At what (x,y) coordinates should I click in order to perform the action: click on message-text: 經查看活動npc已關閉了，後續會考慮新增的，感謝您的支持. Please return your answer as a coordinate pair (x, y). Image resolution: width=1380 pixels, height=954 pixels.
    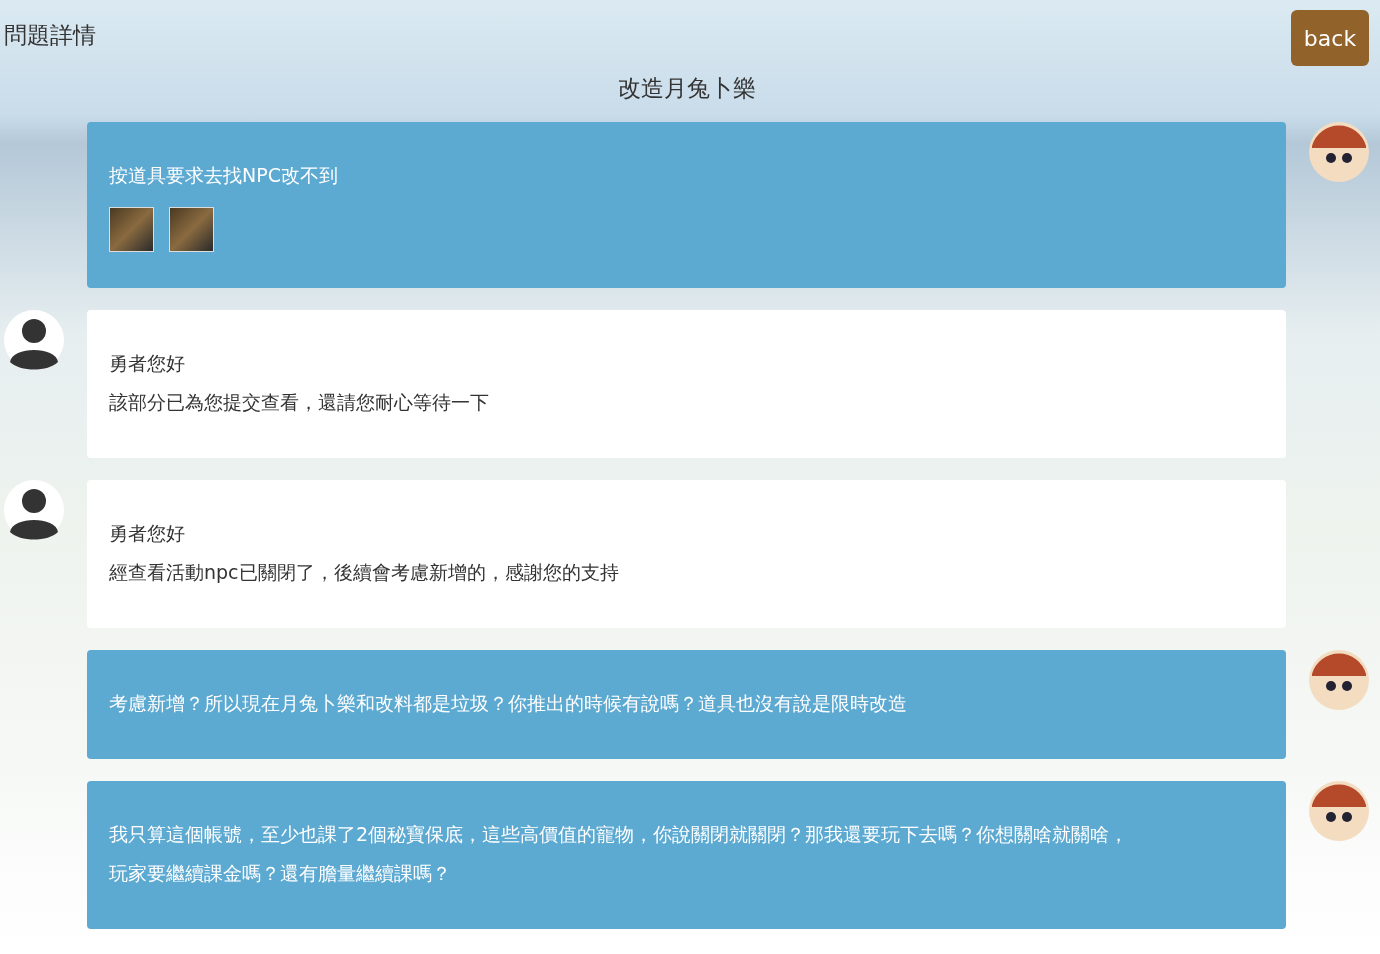
    Looking at the image, I should click on (364, 572).